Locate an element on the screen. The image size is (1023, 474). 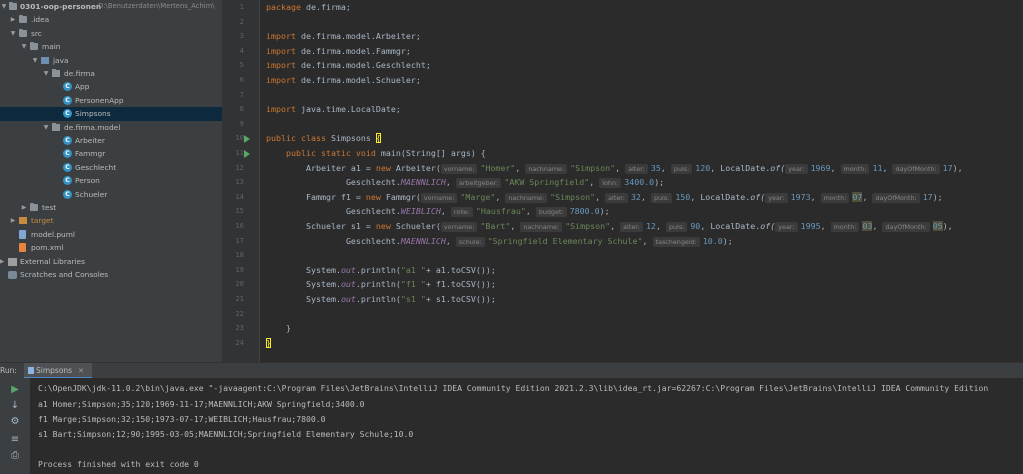
tree-item-label: model.puml is located at coordinates (53, 234).